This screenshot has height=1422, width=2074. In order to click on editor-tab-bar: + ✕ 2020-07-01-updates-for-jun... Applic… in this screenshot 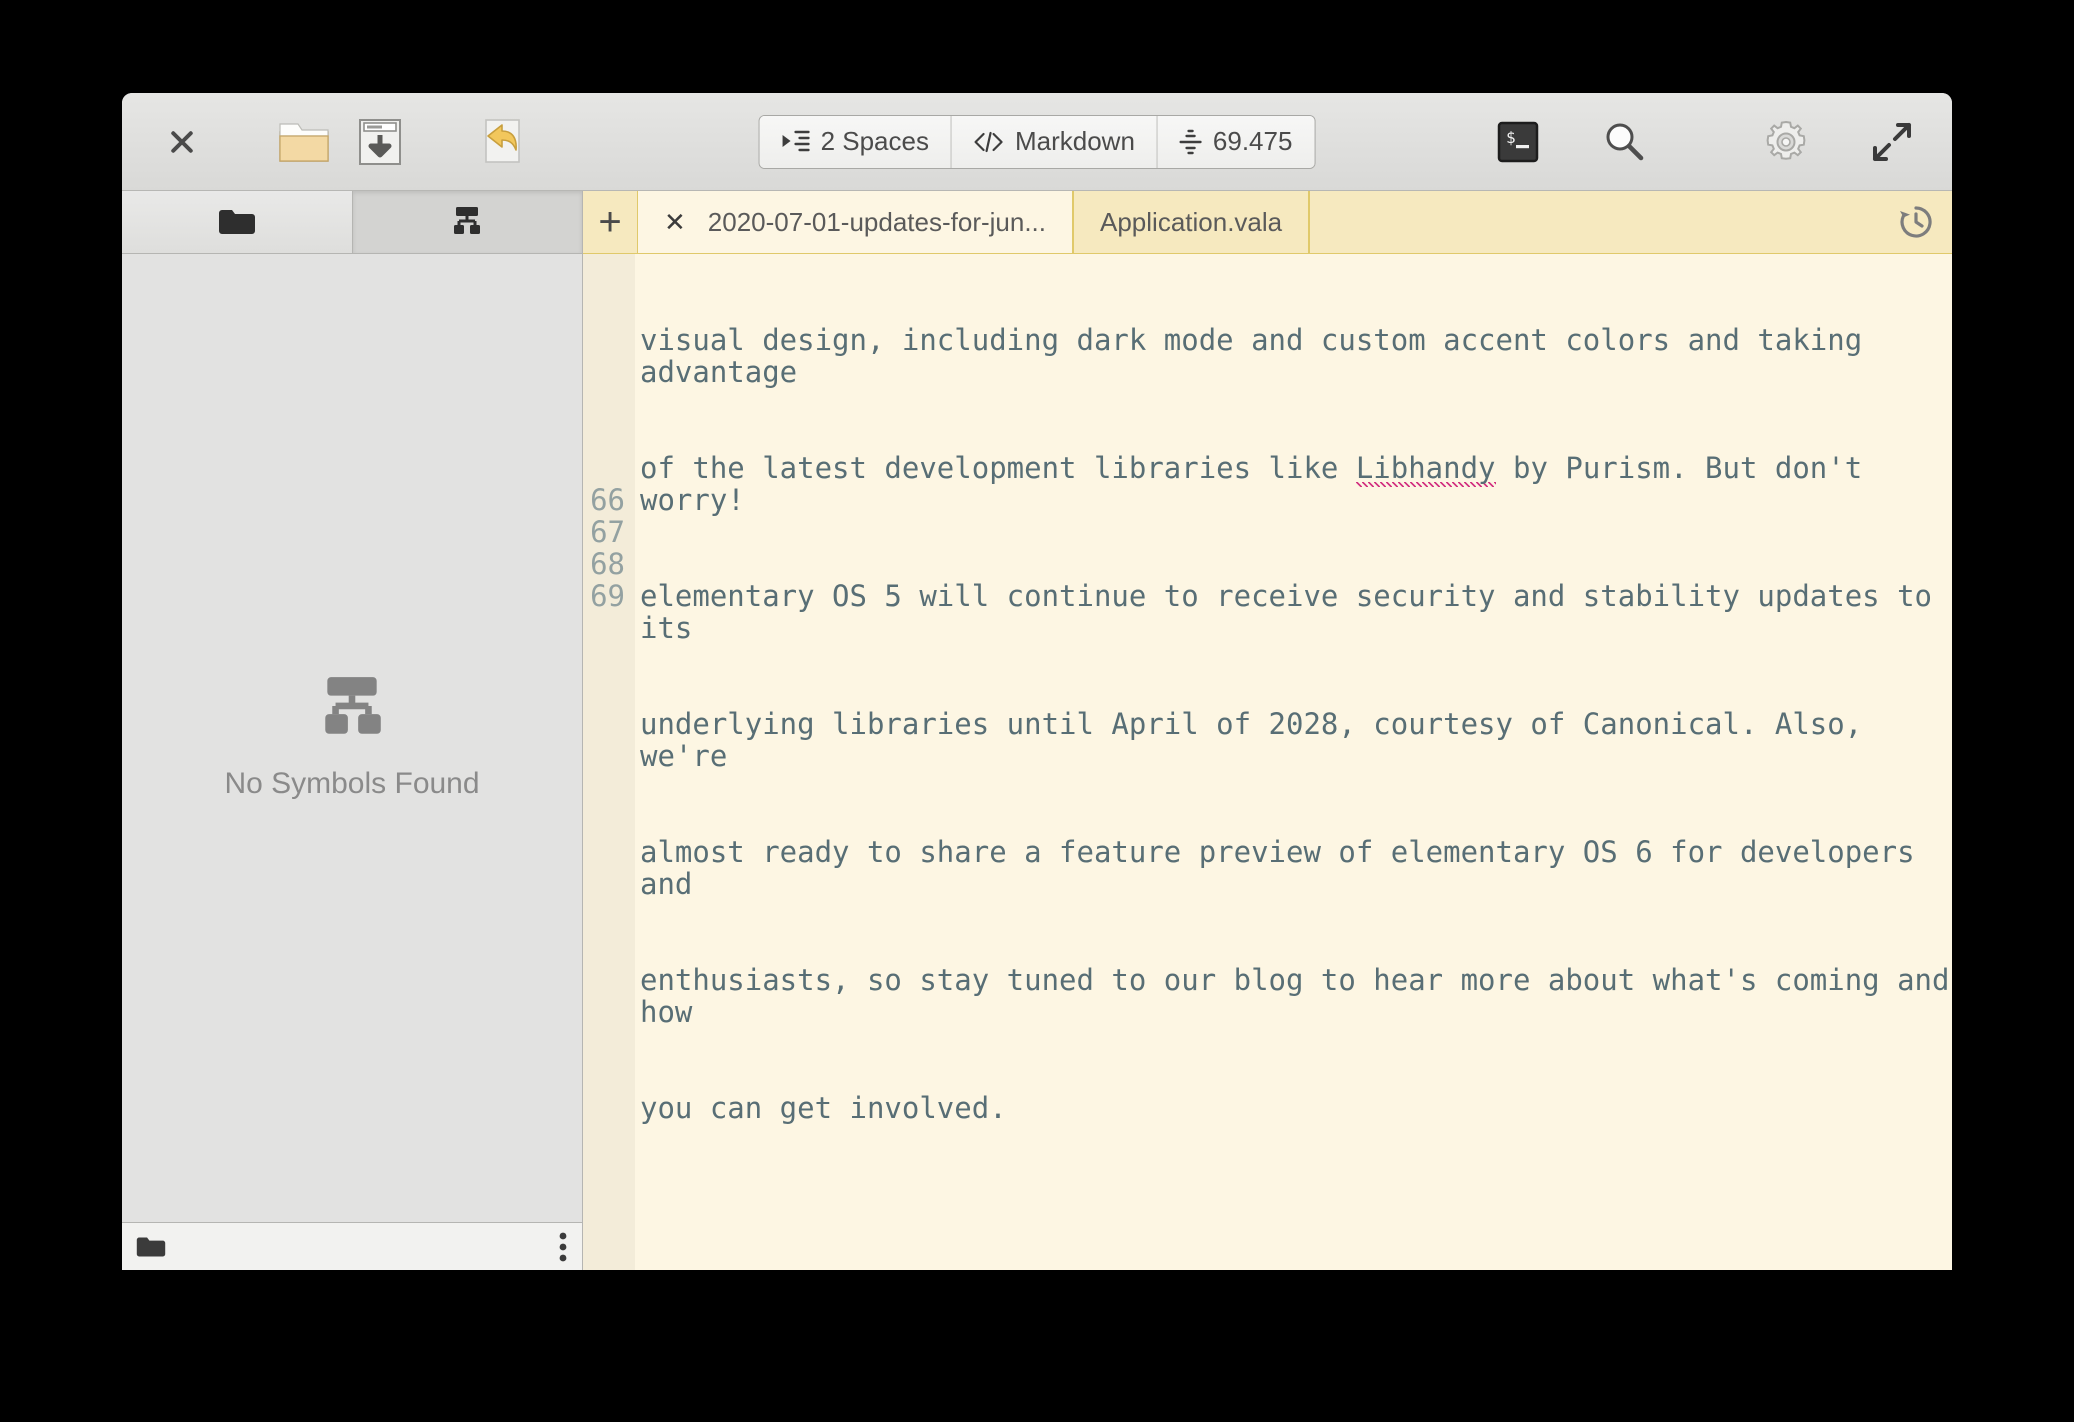, I will do `click(1267, 222)`.